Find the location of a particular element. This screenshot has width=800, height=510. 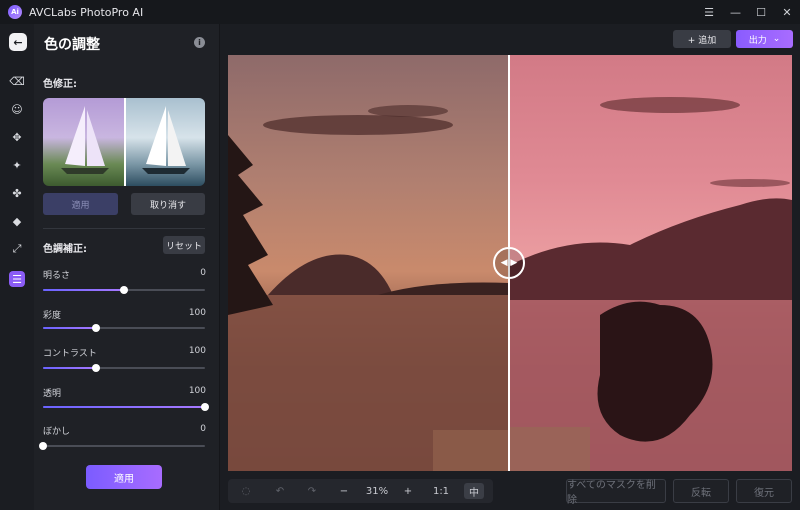

color-adjust-icon: ☰ is located at coordinates (17, 279).